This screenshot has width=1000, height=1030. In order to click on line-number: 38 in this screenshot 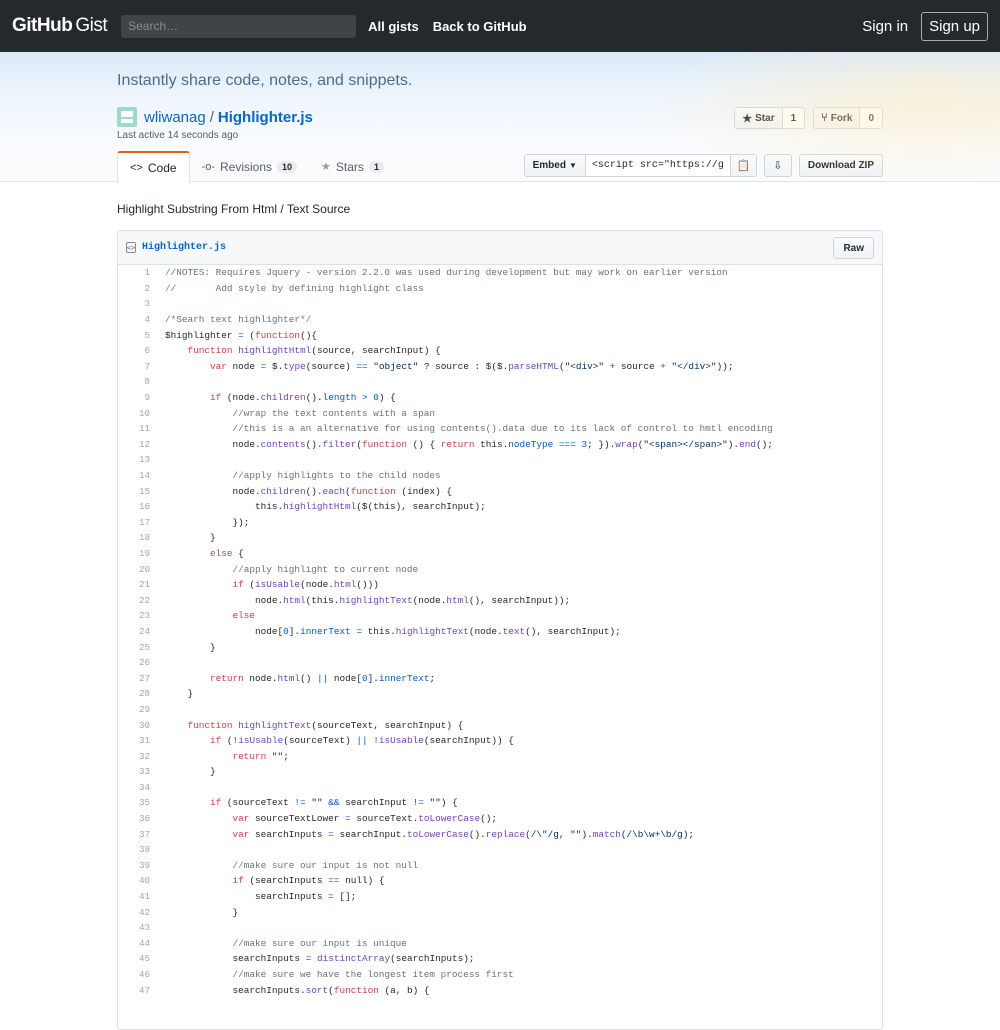, I will do `click(134, 849)`.